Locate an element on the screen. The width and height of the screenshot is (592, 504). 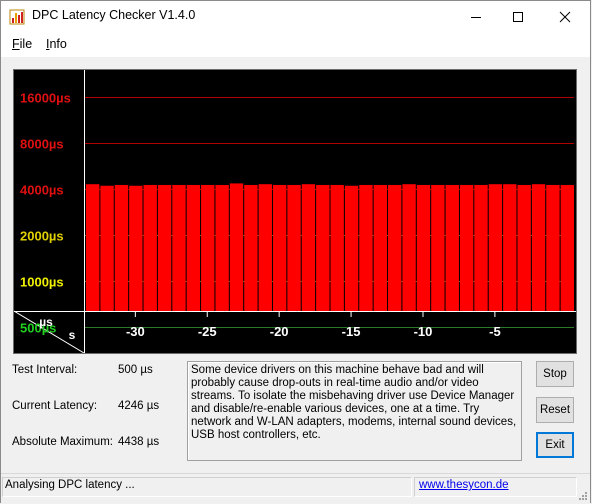
minimize-icon is located at coordinates (476, 17).